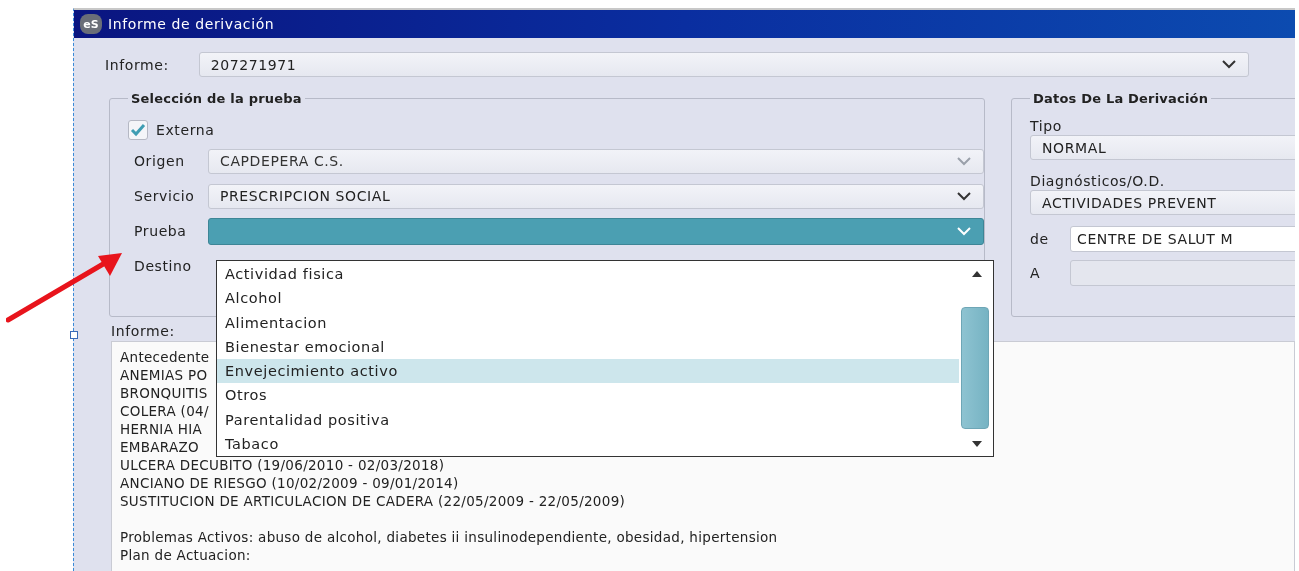 The image size is (1299, 571). Describe the element at coordinates (161, 429) in the screenshot. I see `report-line: HERNIA HIA` at that location.